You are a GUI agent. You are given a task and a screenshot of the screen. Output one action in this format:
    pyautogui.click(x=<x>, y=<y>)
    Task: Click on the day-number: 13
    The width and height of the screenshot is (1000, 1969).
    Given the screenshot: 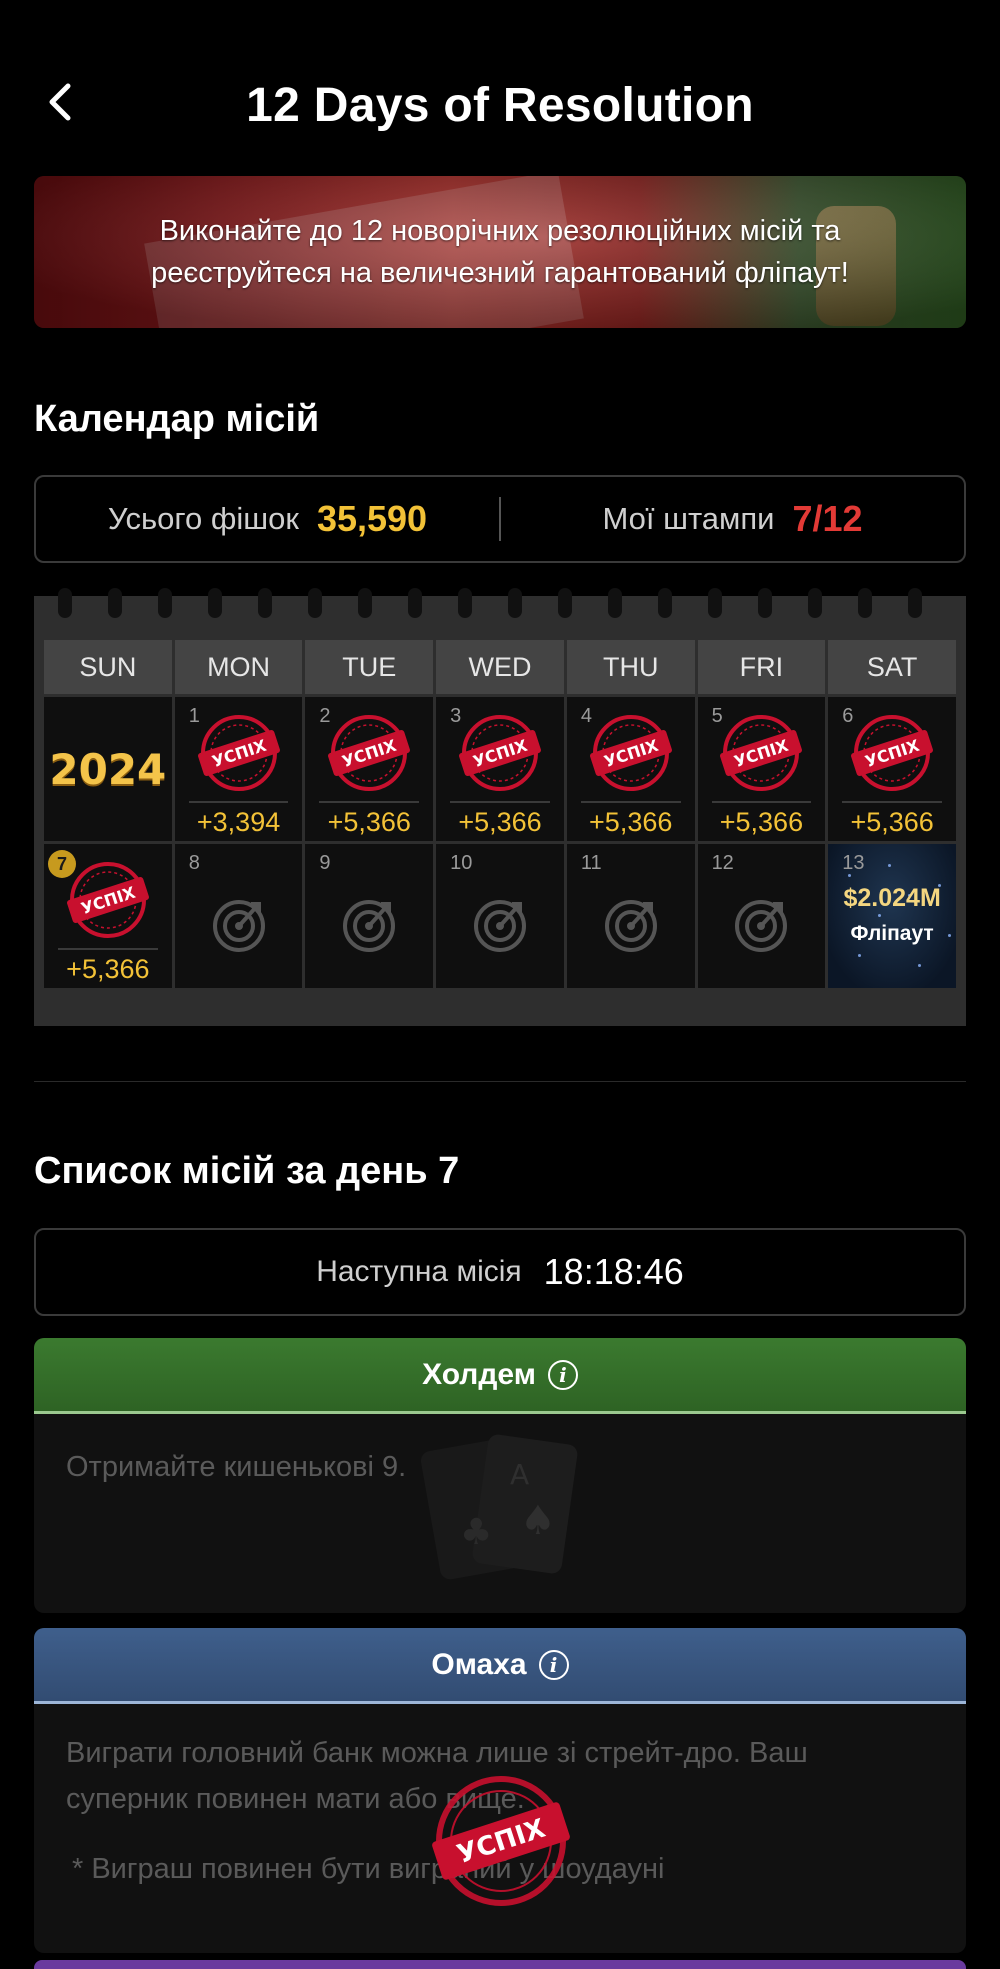 What is the action you would take?
    pyautogui.click(x=853, y=863)
    